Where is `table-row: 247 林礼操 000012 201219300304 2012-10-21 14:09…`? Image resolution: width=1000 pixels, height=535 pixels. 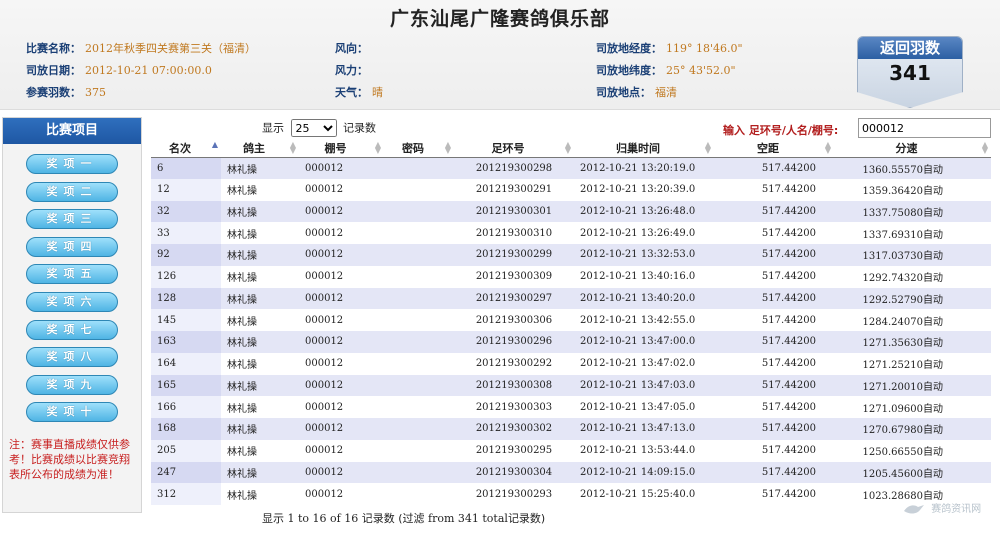
table-row: 247 林礼操 000012 201219300304 2012-10-21 14:09… is located at coordinates (571, 472).